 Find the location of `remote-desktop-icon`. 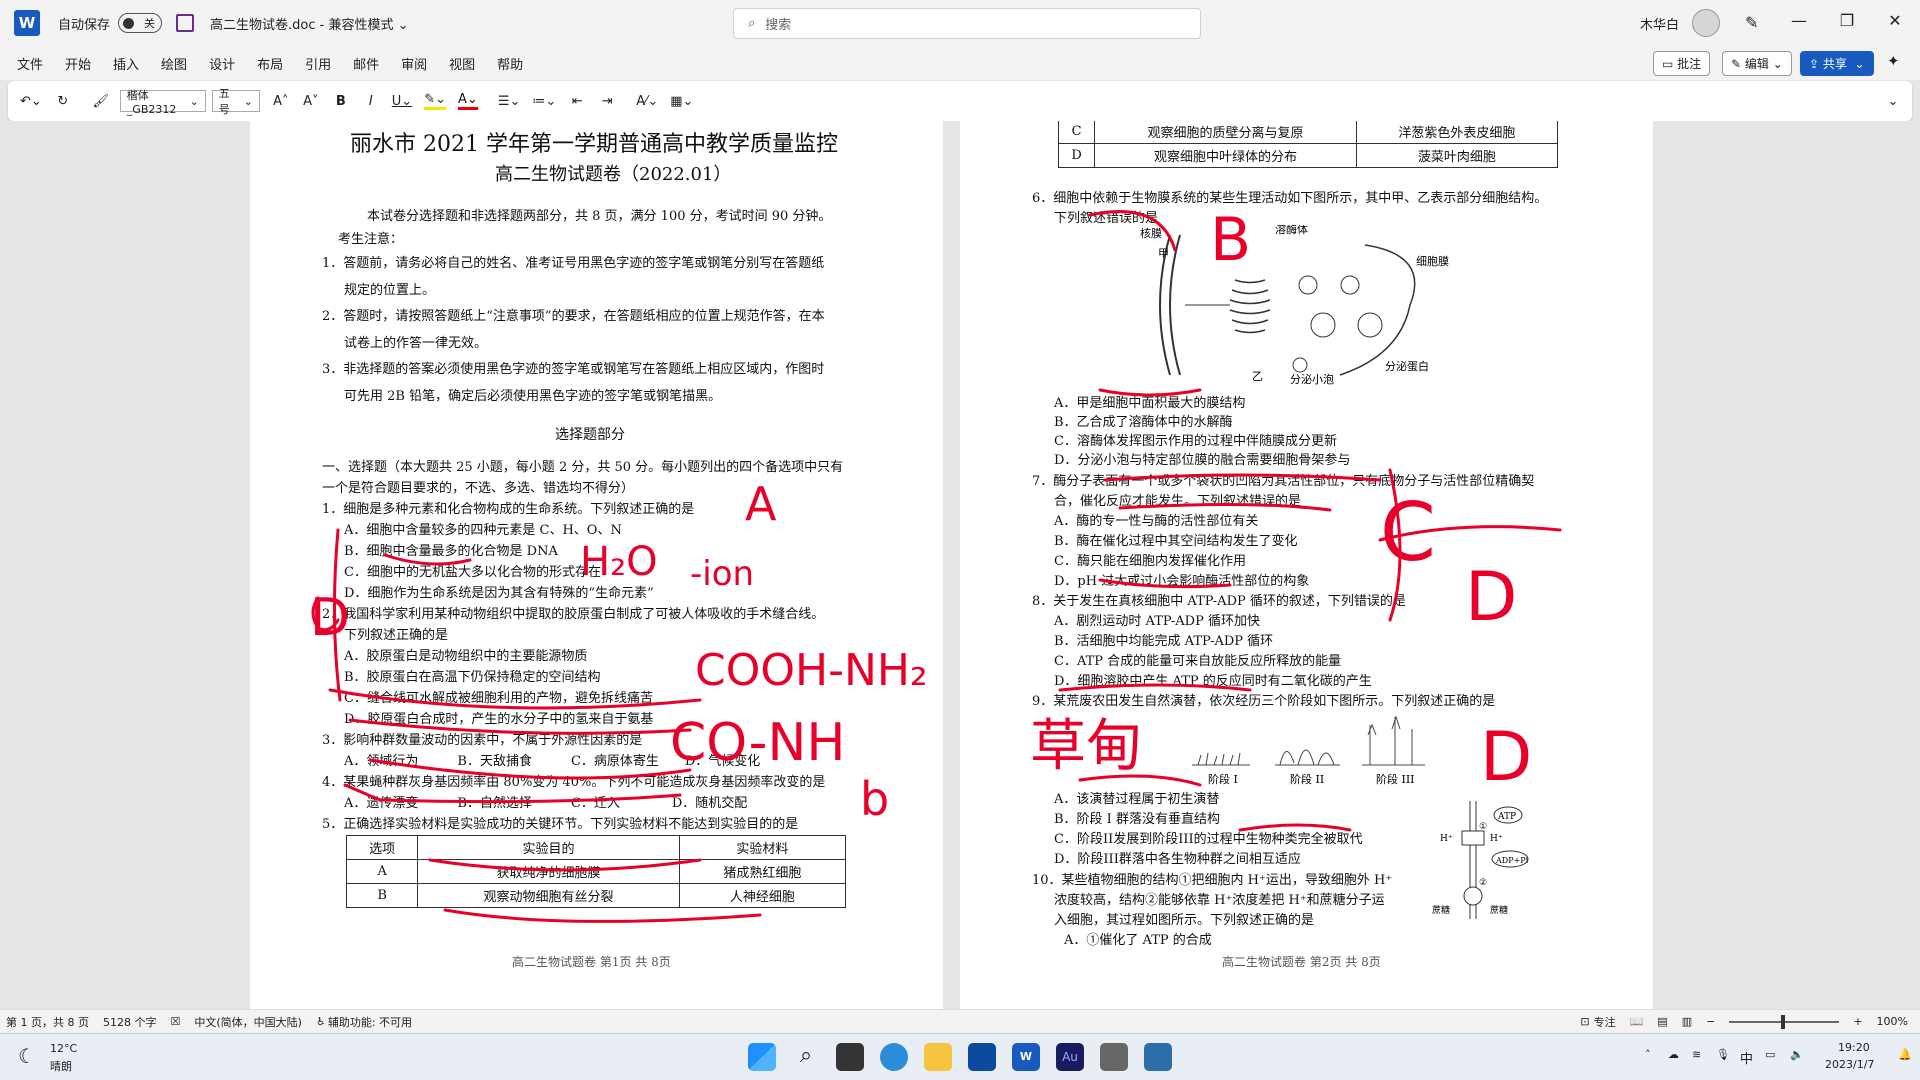

remote-desktop-icon is located at coordinates (1158, 1057).